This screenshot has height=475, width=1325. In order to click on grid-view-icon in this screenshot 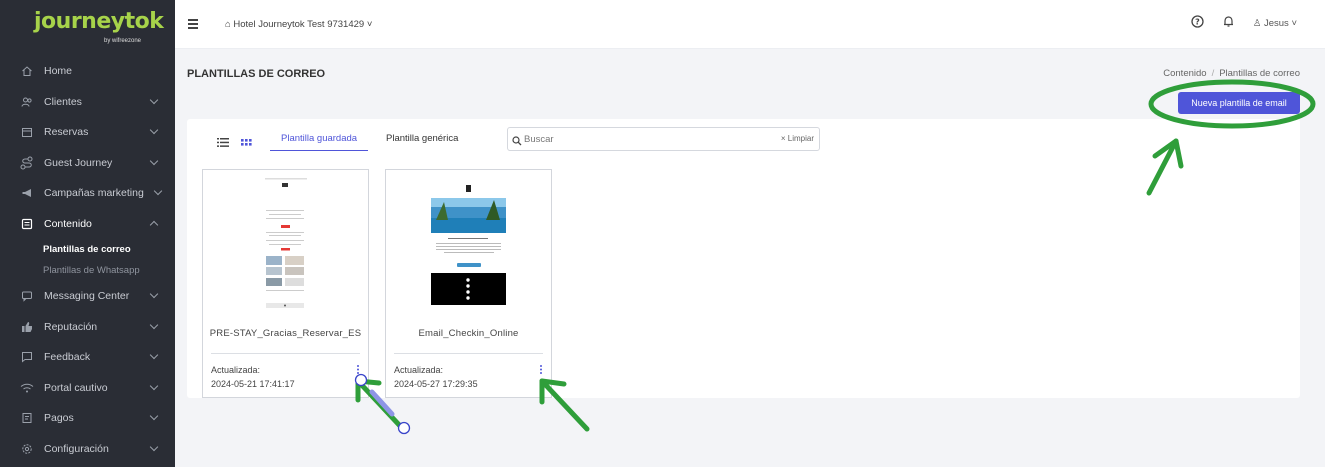, I will do `click(246, 143)`.